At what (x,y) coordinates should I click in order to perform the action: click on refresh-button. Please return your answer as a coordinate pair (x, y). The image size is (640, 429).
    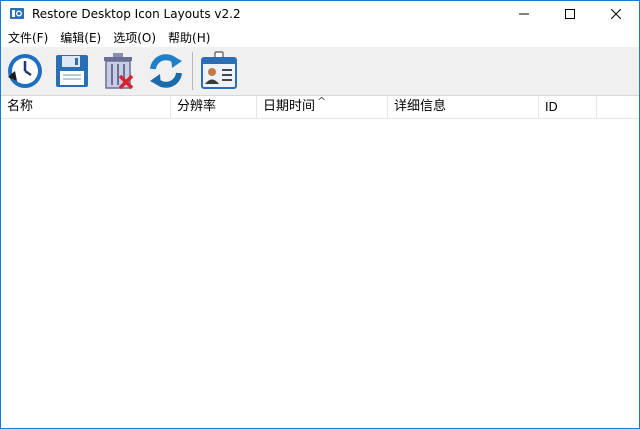
    Looking at the image, I should click on (166, 71).